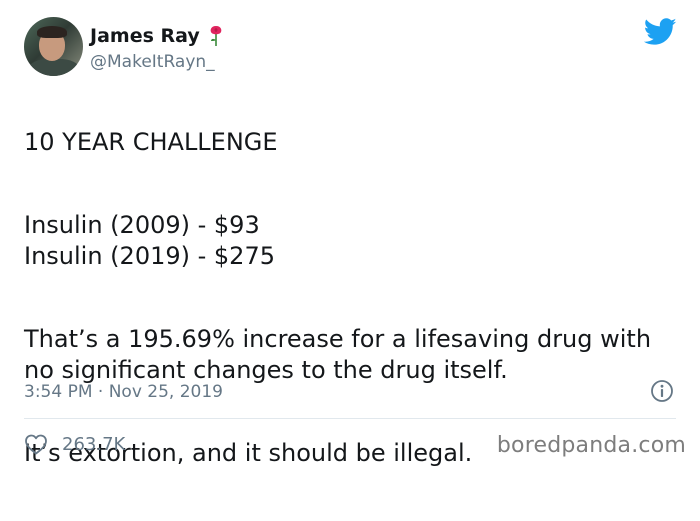 This screenshot has width=700, height=521. What do you see at coordinates (350, 418) in the screenshot?
I see `divider` at bounding box center [350, 418].